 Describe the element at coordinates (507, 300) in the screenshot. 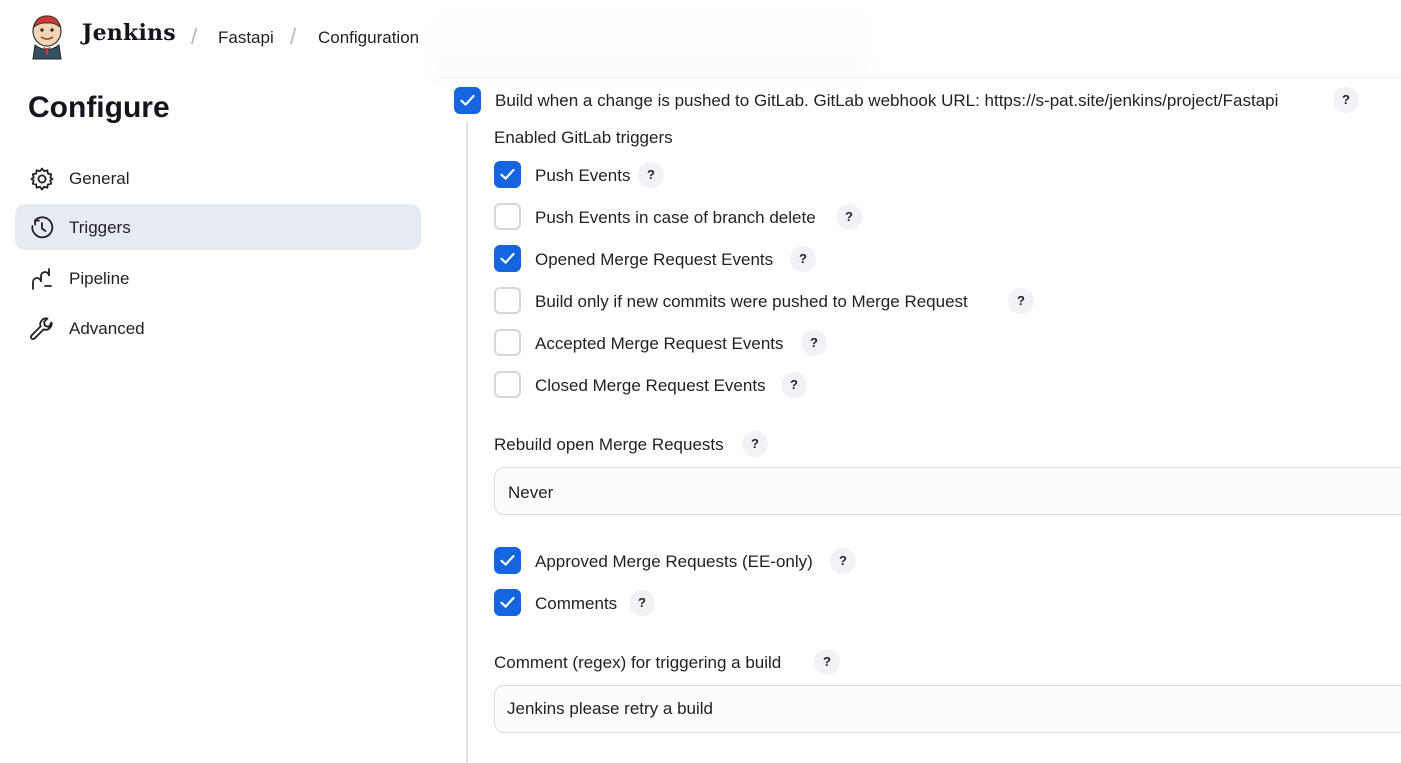

I see `build-new-commits-checkbox` at that location.